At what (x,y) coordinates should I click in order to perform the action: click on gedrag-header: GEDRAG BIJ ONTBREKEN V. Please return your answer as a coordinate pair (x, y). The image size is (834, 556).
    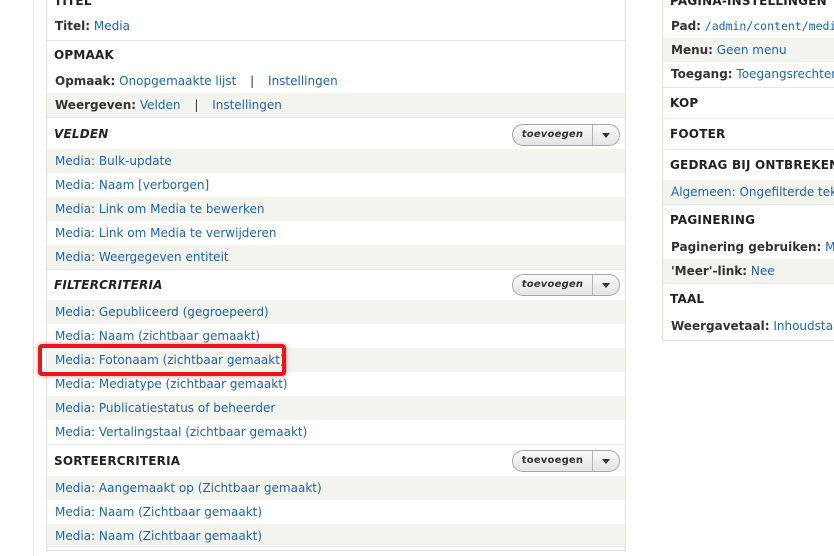
    Looking at the image, I should click on (748, 164).